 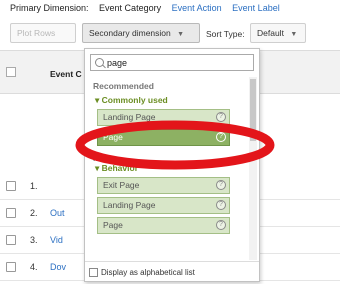 I want to click on column-header-event-category: Event C, so click(x=66, y=74).